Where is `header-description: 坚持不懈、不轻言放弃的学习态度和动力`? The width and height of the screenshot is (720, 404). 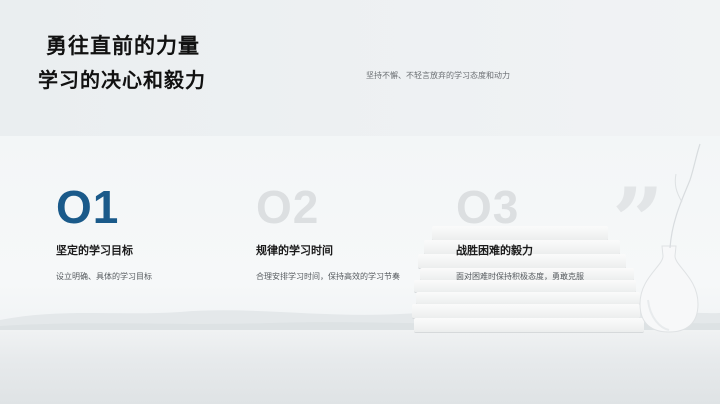 header-description: 坚持不懈、不轻言放弃的学习态度和动力 is located at coordinates (438, 75).